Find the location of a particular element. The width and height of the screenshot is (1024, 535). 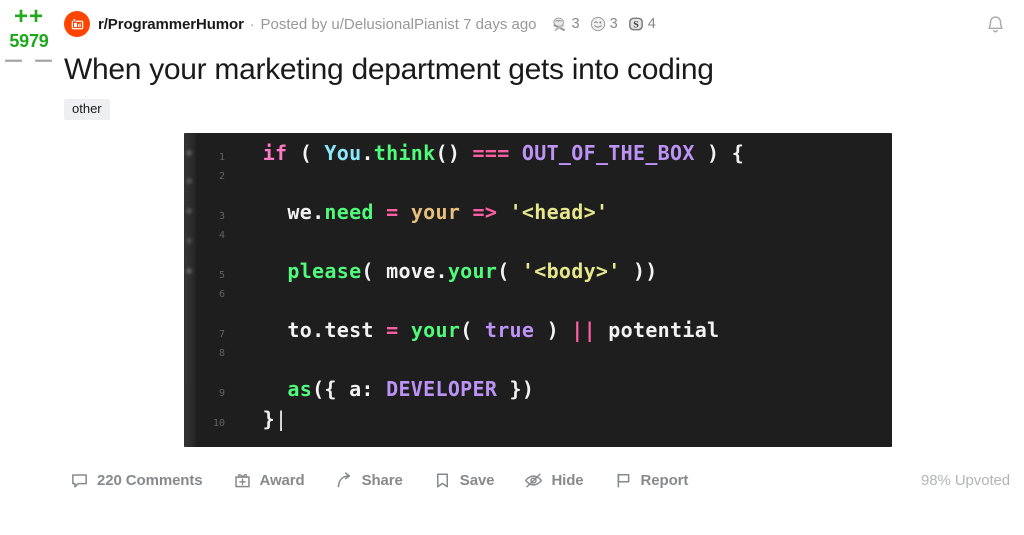

hide-label: Hide is located at coordinates (567, 480).